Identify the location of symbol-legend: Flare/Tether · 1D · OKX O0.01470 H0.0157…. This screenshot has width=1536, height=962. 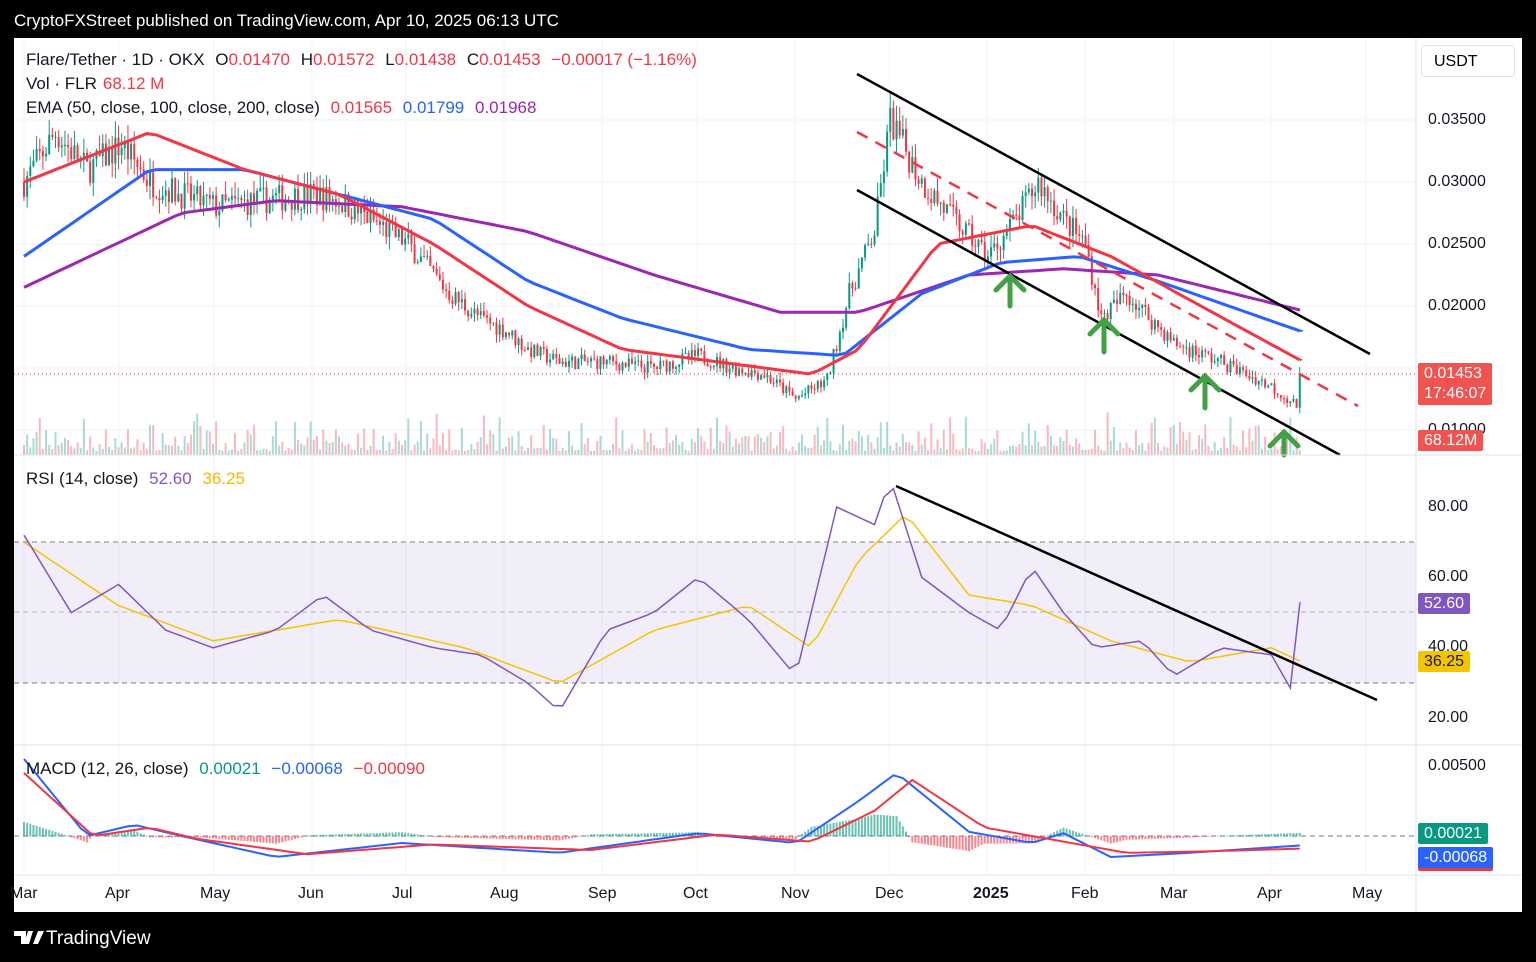
(361, 59).